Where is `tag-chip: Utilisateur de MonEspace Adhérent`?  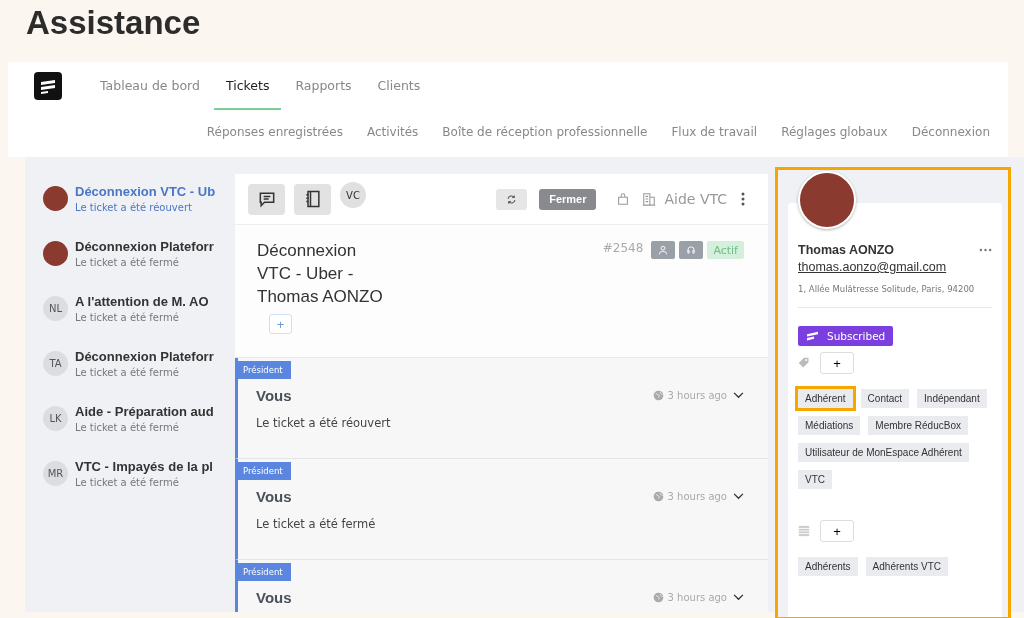 tag-chip: Utilisateur de MonEspace Adhérent is located at coordinates (883, 452).